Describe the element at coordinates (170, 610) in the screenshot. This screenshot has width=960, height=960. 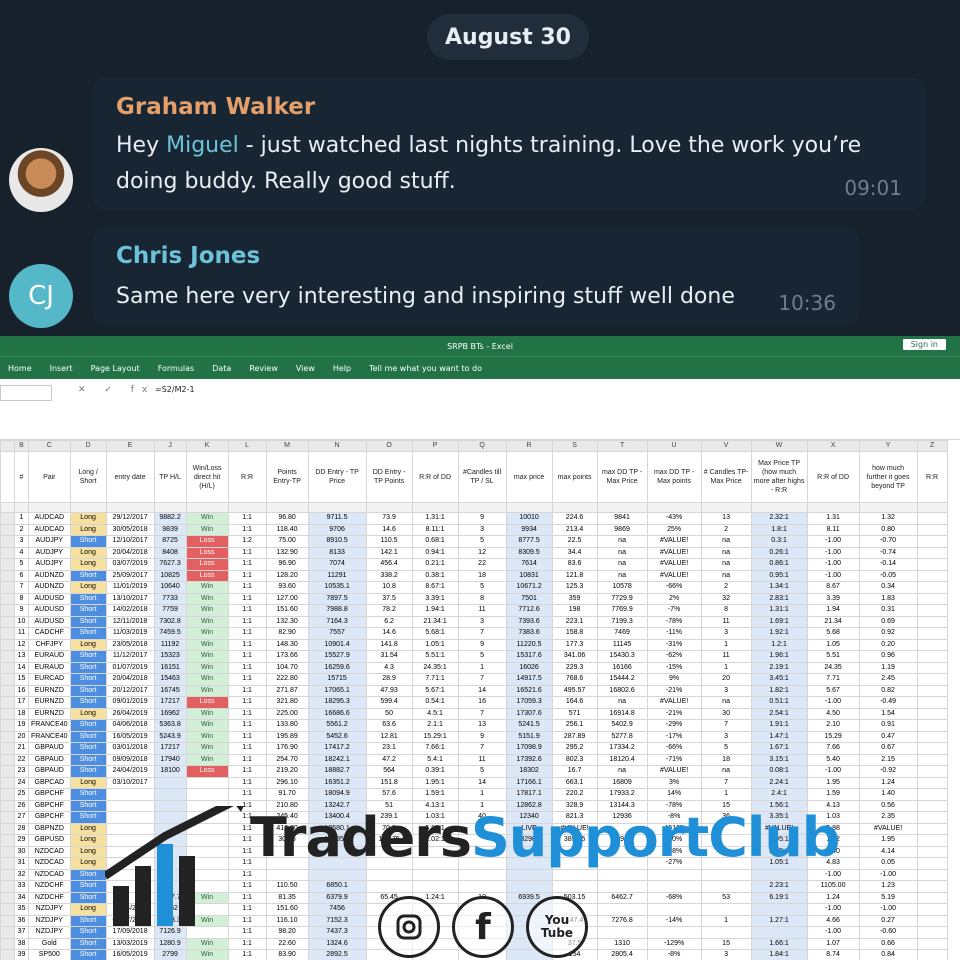
I see `cell: 7759` at that location.